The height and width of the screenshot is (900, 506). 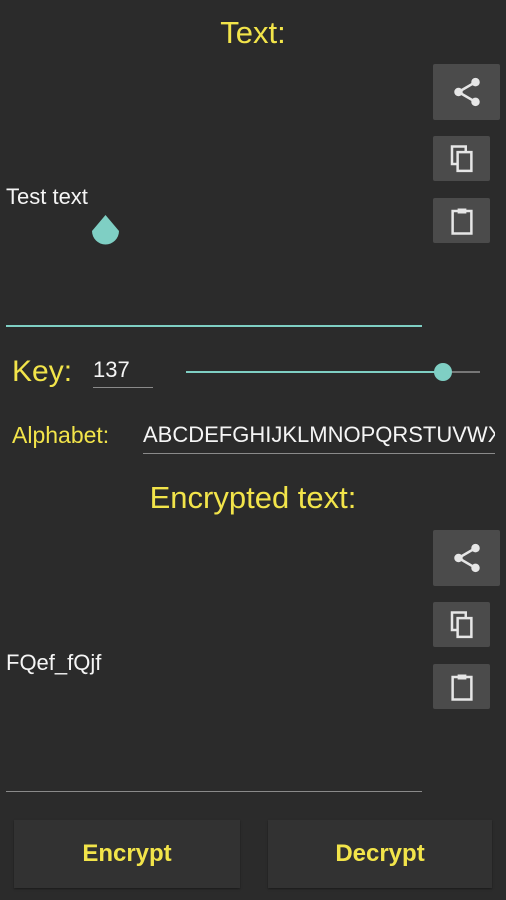 I want to click on key-input: 137, so click(x=123, y=372).